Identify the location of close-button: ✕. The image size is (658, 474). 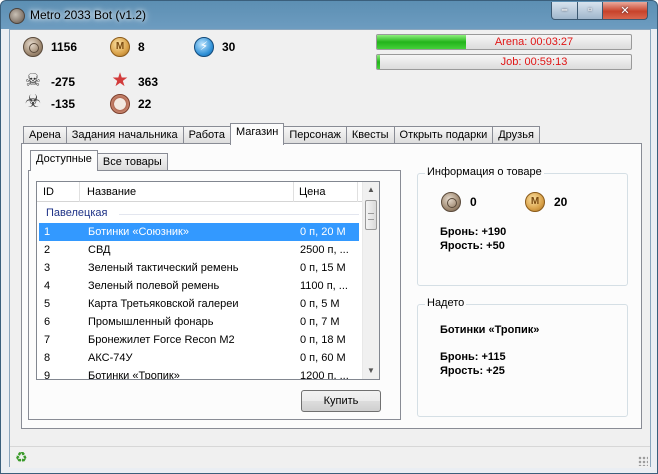
(625, 11).